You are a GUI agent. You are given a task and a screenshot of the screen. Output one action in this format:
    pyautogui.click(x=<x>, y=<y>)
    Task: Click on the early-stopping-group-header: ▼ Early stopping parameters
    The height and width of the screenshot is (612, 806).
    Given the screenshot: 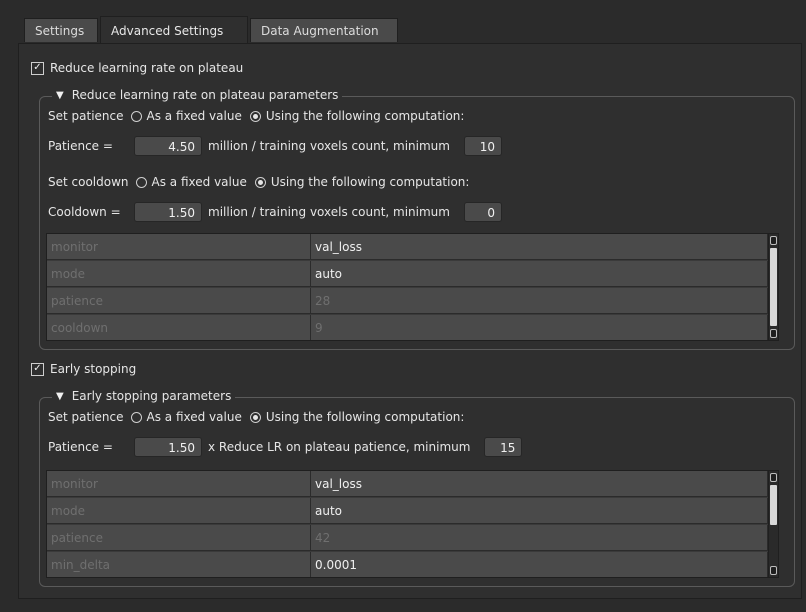 What is the action you would take?
    pyautogui.click(x=144, y=396)
    